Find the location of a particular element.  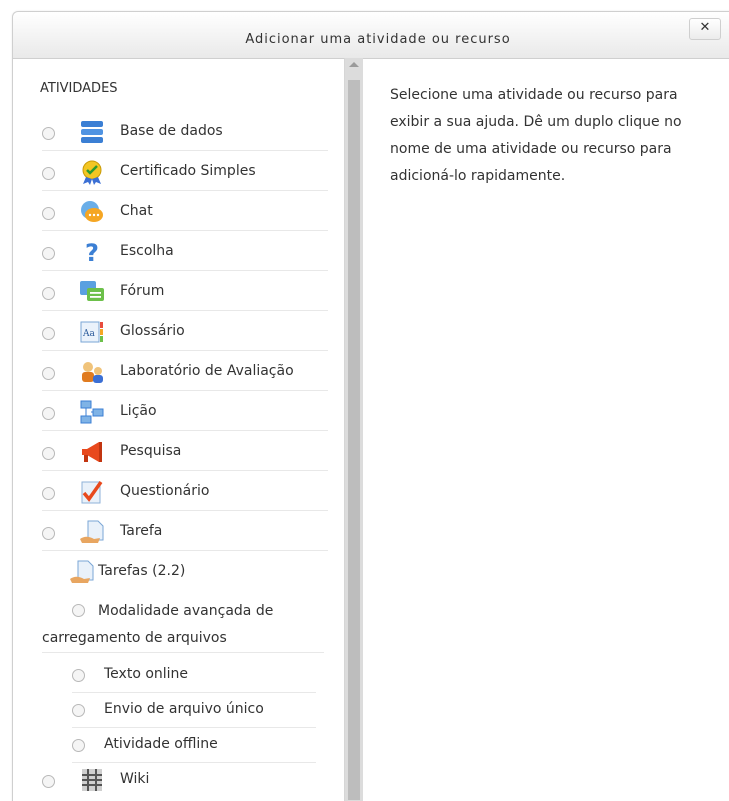

megaphone-icon is located at coordinates (92, 452).